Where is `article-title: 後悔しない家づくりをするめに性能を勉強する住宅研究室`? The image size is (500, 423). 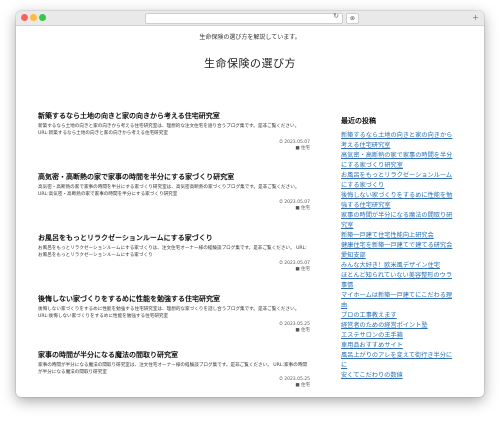 article-title: 後悔しない家づくりをするめに性能を勉強する住宅研究室 is located at coordinates (174, 299).